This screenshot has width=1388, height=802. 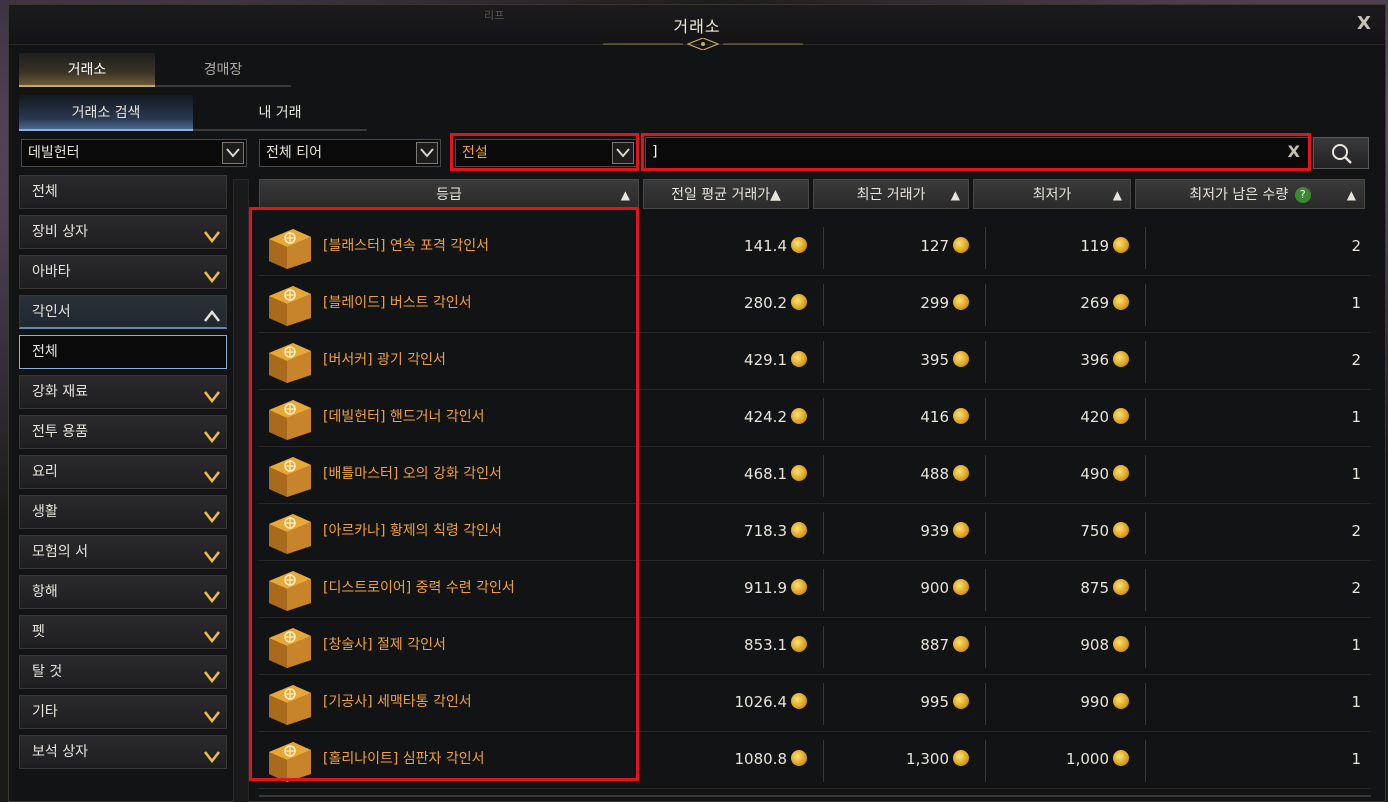 What do you see at coordinates (123, 672) in the screenshot?
I see `sidebar-item: 탈 것` at bounding box center [123, 672].